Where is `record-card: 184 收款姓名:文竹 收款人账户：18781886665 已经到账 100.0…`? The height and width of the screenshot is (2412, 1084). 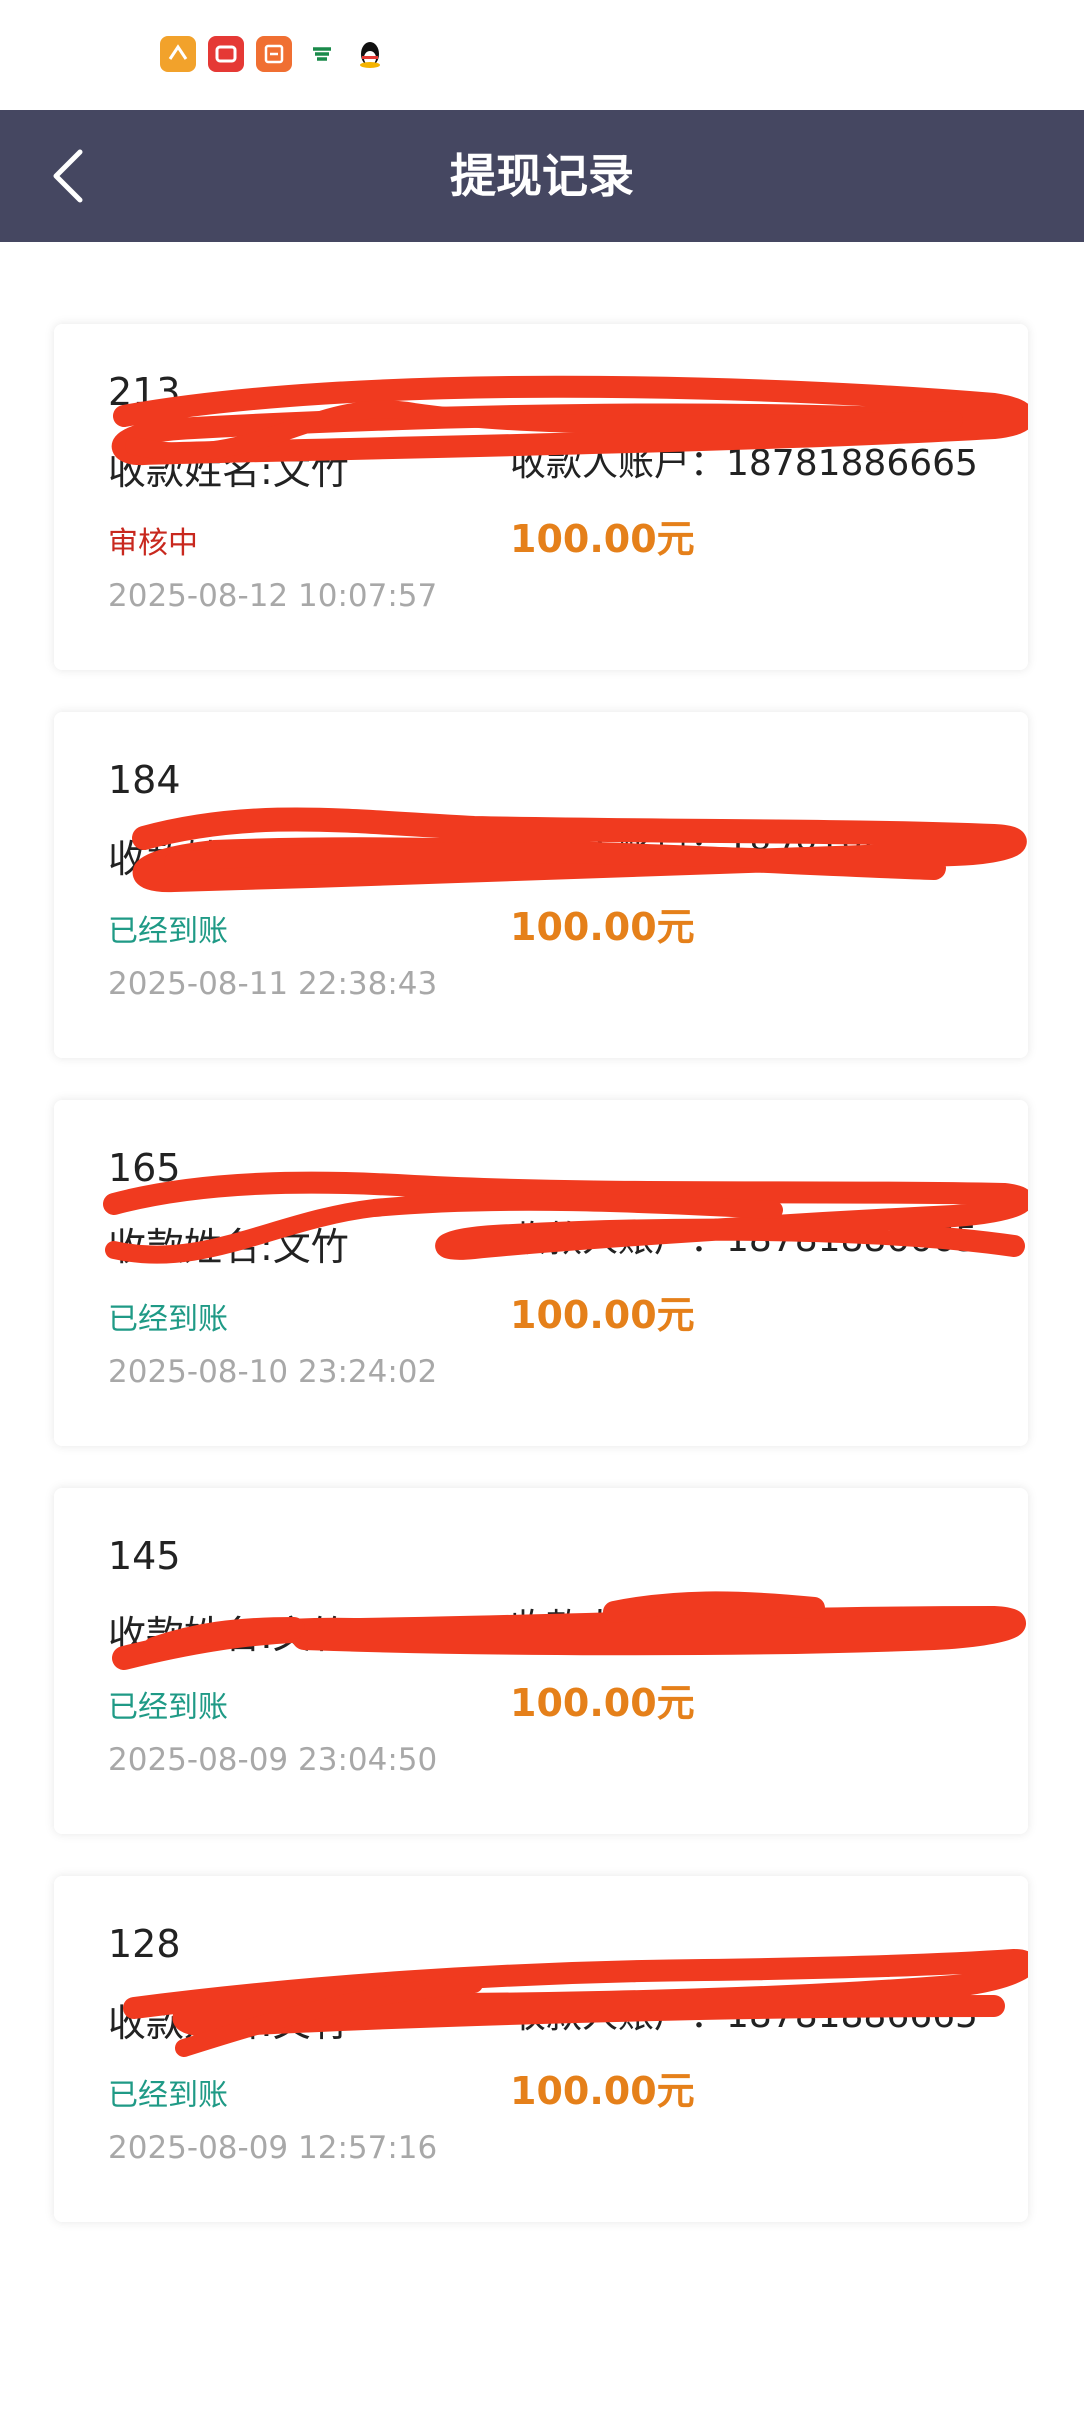
record-card: 184 收款姓名:文竹 收款人账户：18781886665 已经到账 100.0… is located at coordinates (541, 885).